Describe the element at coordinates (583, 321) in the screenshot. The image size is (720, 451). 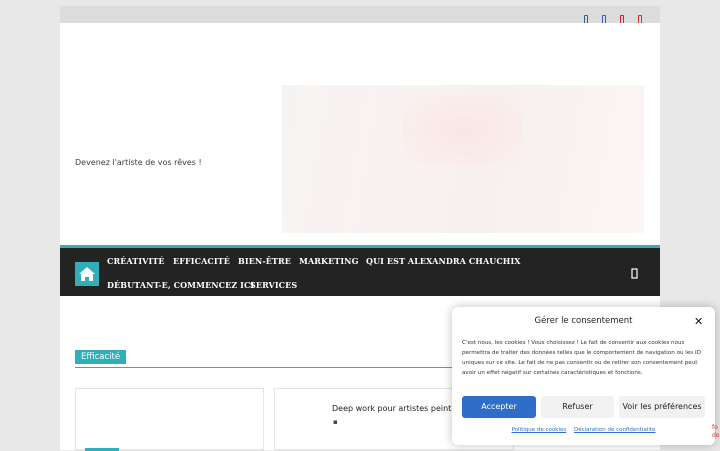
I see `consent-title: Gérer le consentement` at that location.